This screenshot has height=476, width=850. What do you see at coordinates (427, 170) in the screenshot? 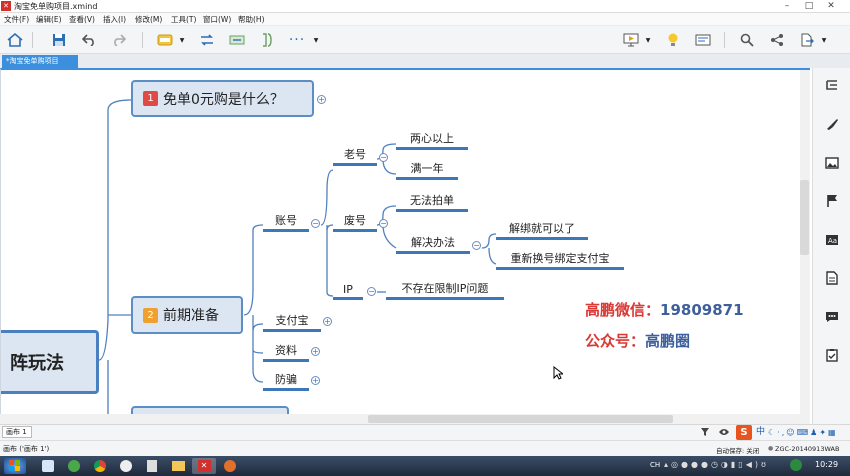
I see `subtopic-one-year: 满一年` at bounding box center [427, 170].